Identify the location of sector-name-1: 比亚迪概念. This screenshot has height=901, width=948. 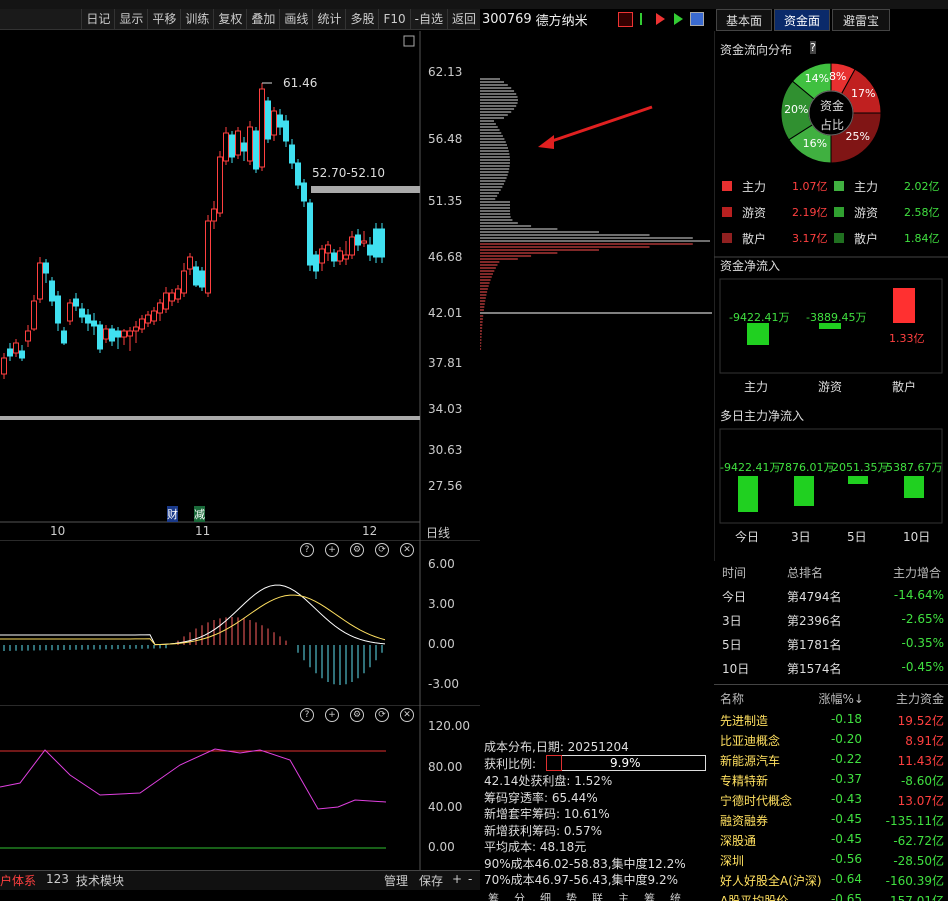
(750, 740).